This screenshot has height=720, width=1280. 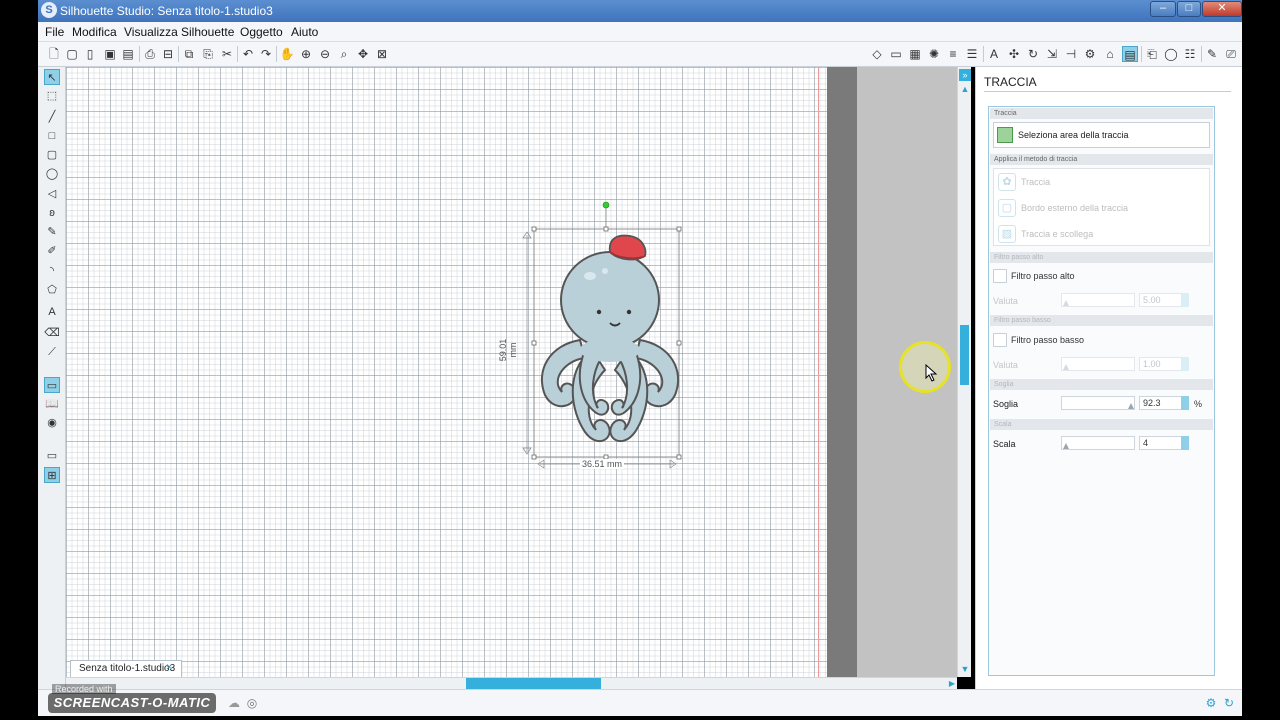 What do you see at coordinates (382, 54) in the screenshot?
I see `fit-to-page-icon: ⊠` at bounding box center [382, 54].